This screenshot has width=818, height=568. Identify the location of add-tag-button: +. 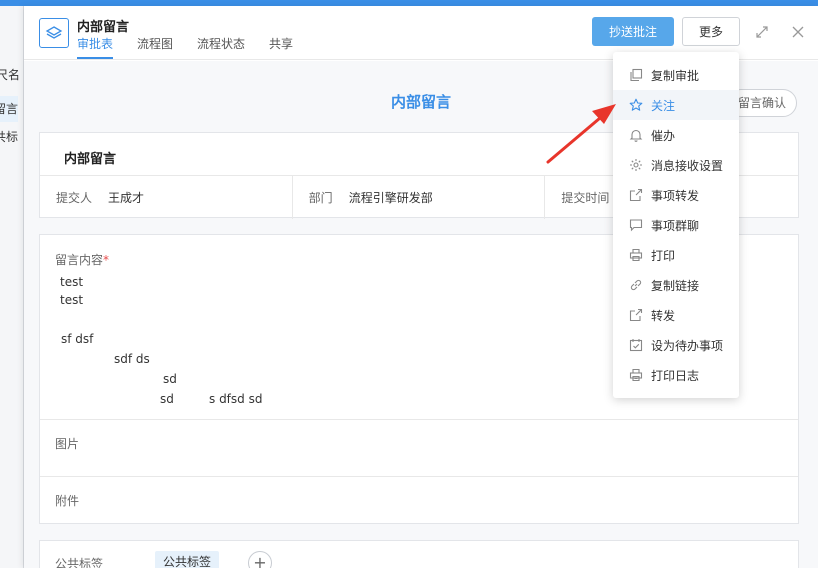
(260, 559).